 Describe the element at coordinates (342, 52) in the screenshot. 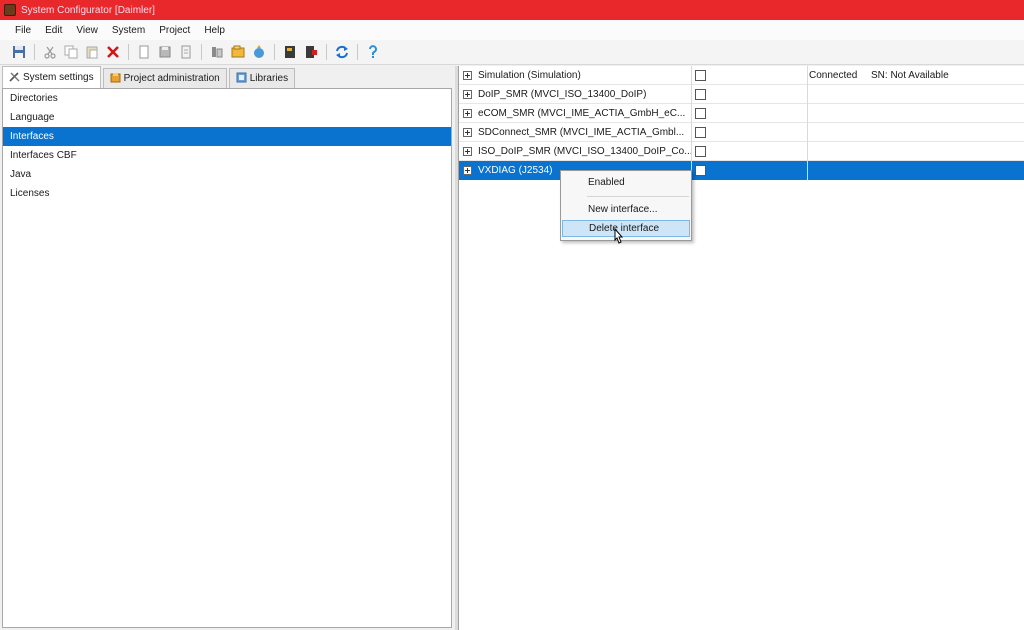

I see `refresh-icon` at that location.